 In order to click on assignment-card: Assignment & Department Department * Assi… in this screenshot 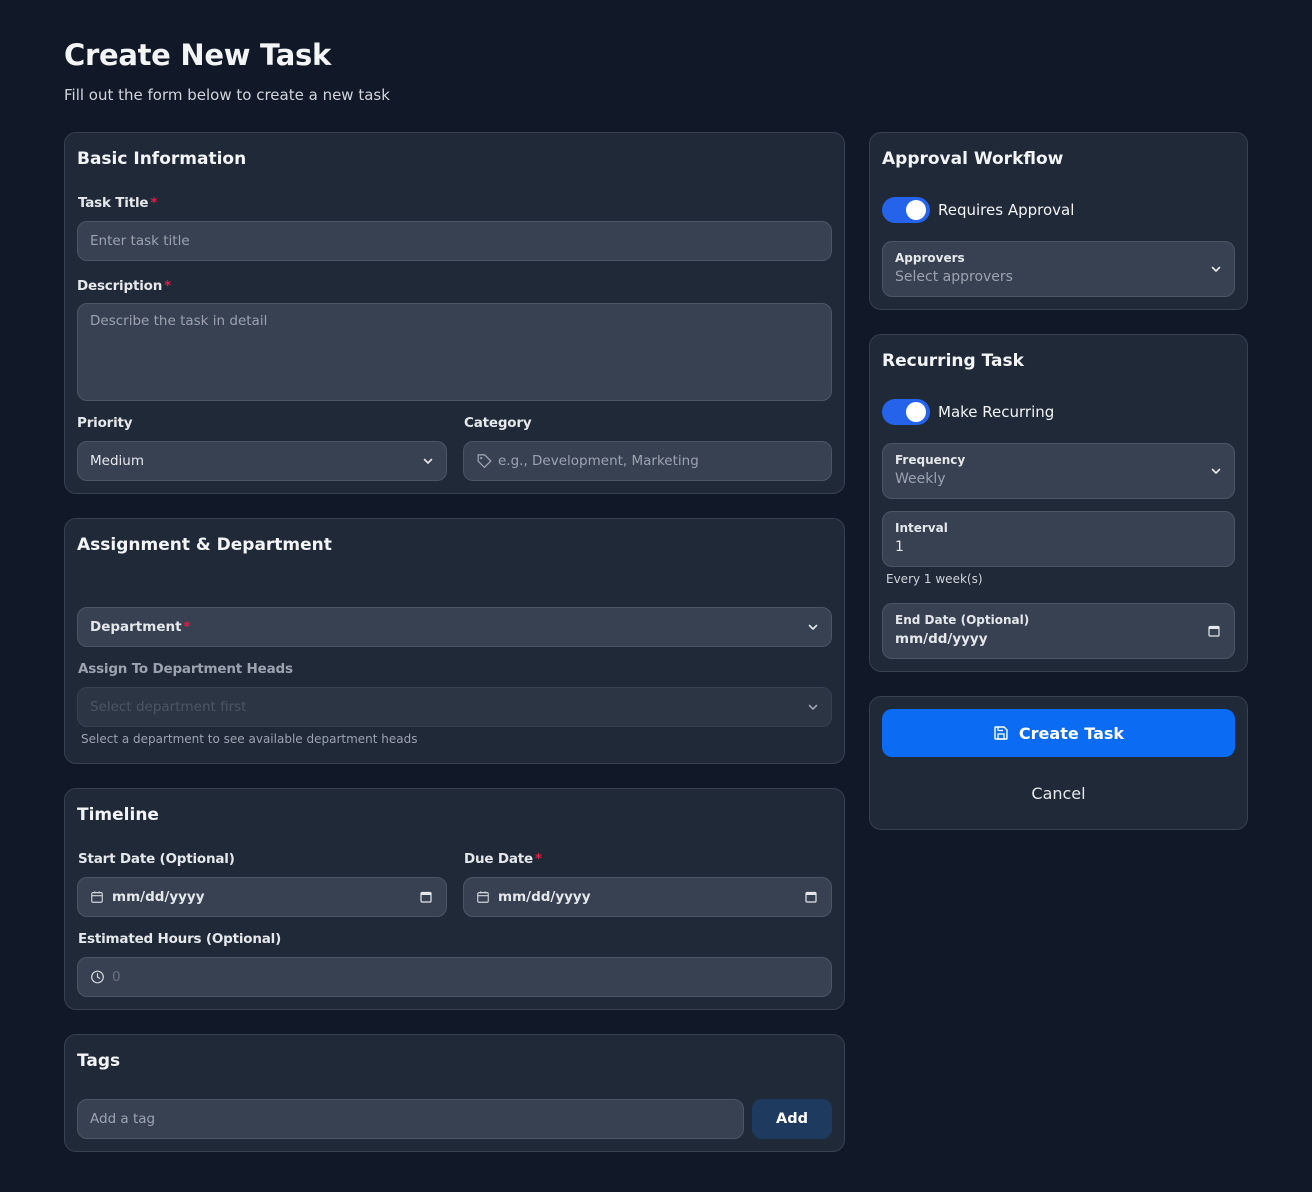, I will do `click(454, 641)`.